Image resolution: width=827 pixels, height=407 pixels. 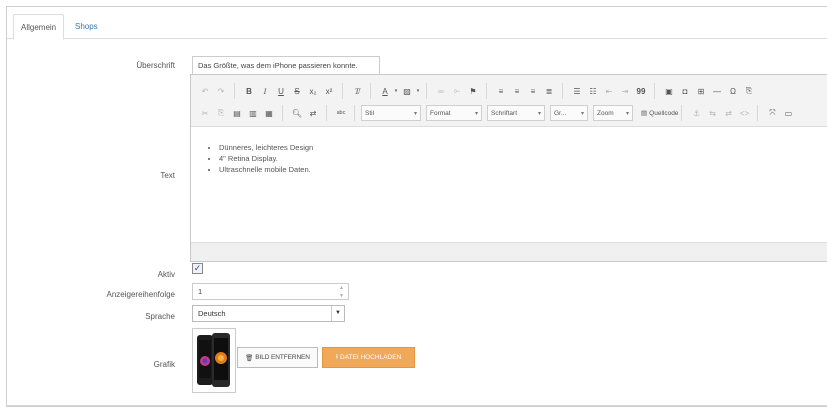 I want to click on unlink-icon: ⟜, so click(x=457, y=91).